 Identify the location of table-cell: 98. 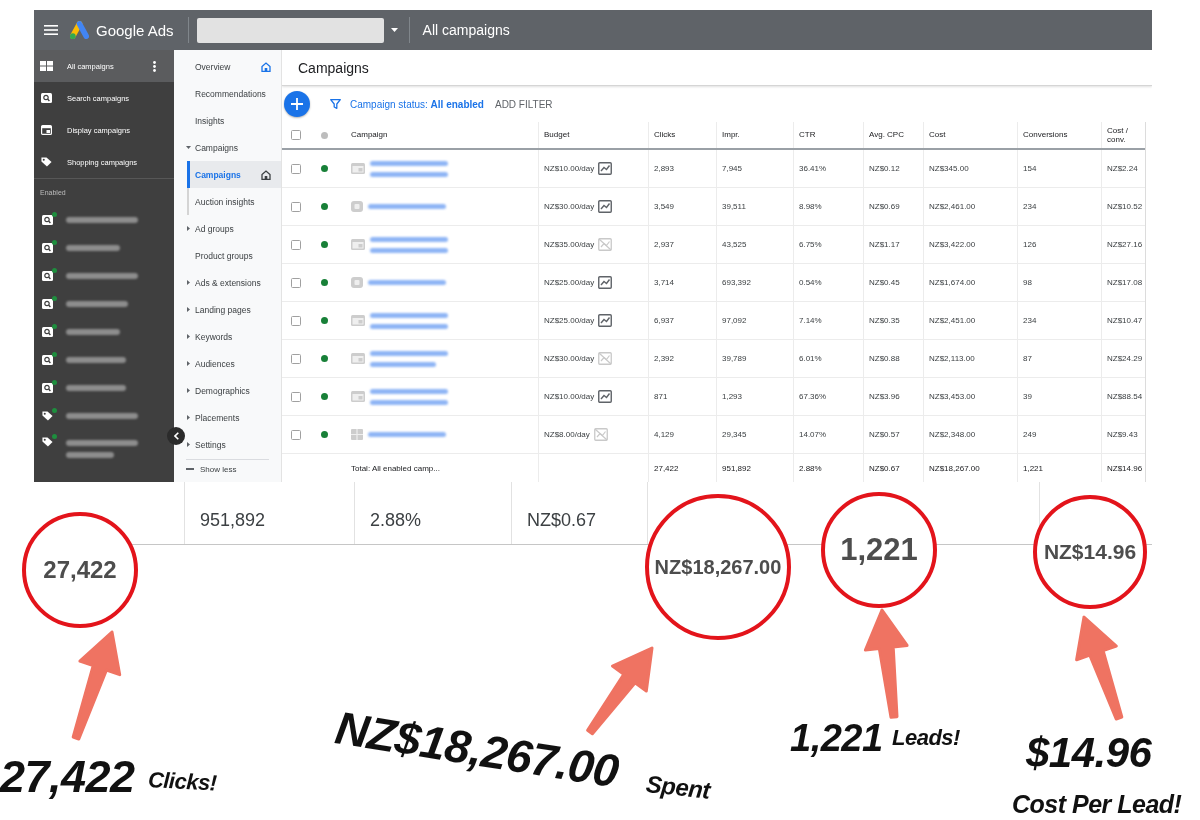
(1059, 282).